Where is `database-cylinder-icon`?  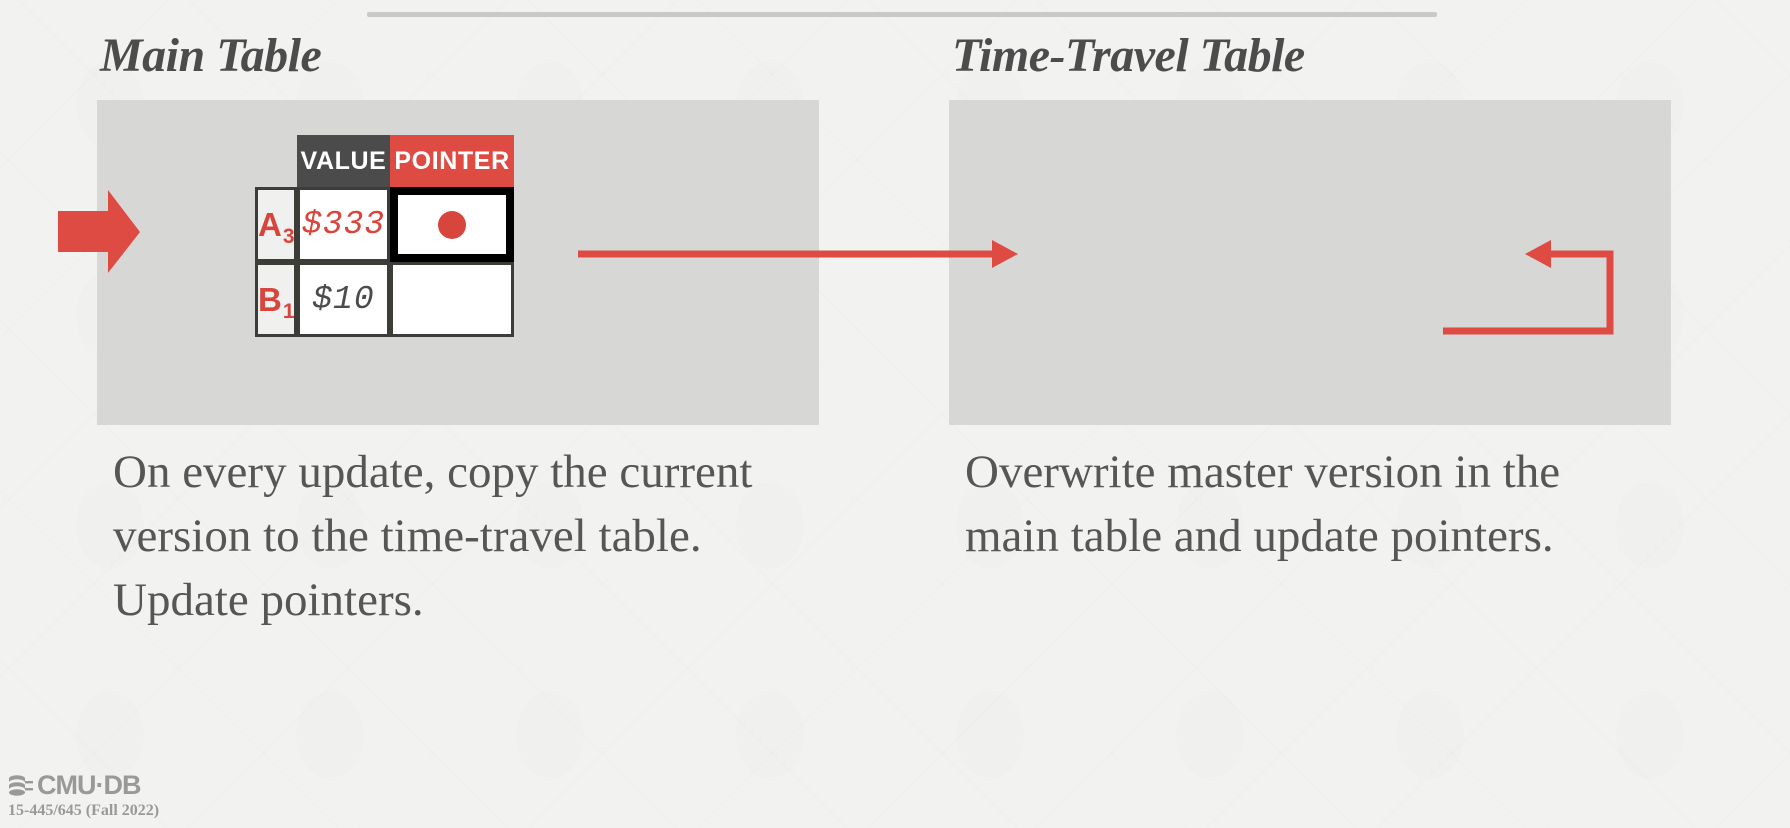 database-cylinder-icon is located at coordinates (21, 785).